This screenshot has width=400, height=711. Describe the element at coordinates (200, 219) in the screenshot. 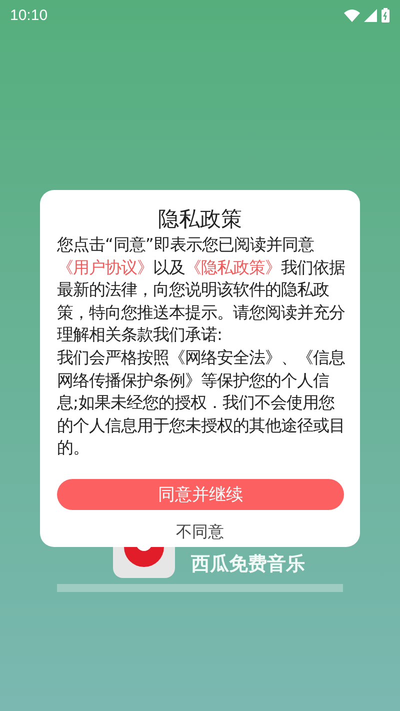

I see `dialog-title: 隐私政策` at that location.